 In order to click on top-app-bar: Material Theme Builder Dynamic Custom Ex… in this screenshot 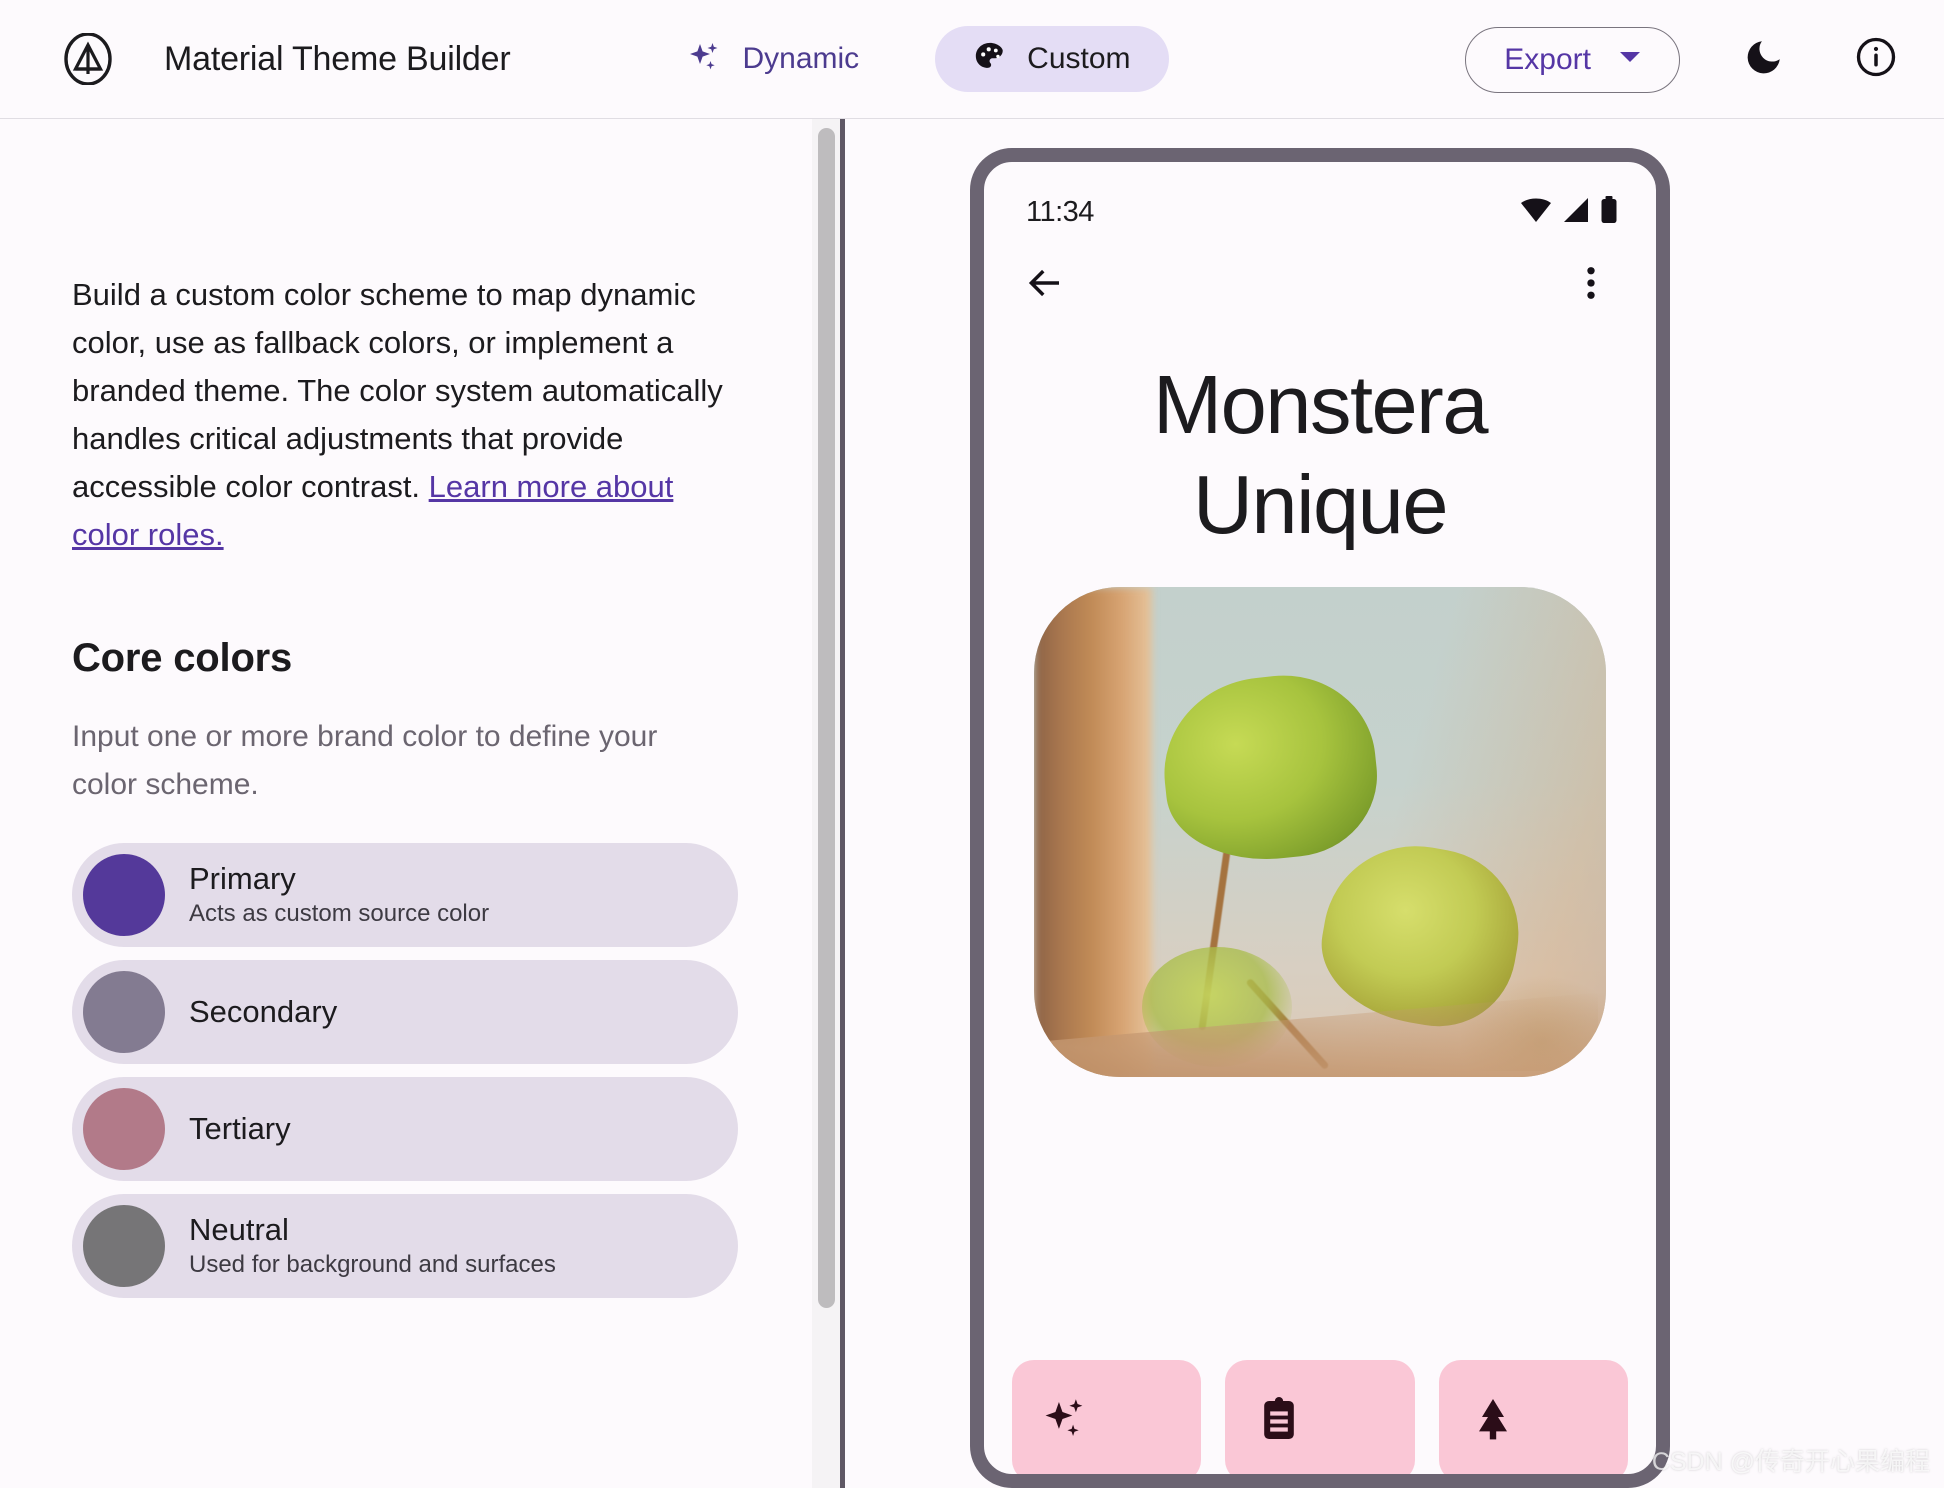, I will do `click(972, 59)`.